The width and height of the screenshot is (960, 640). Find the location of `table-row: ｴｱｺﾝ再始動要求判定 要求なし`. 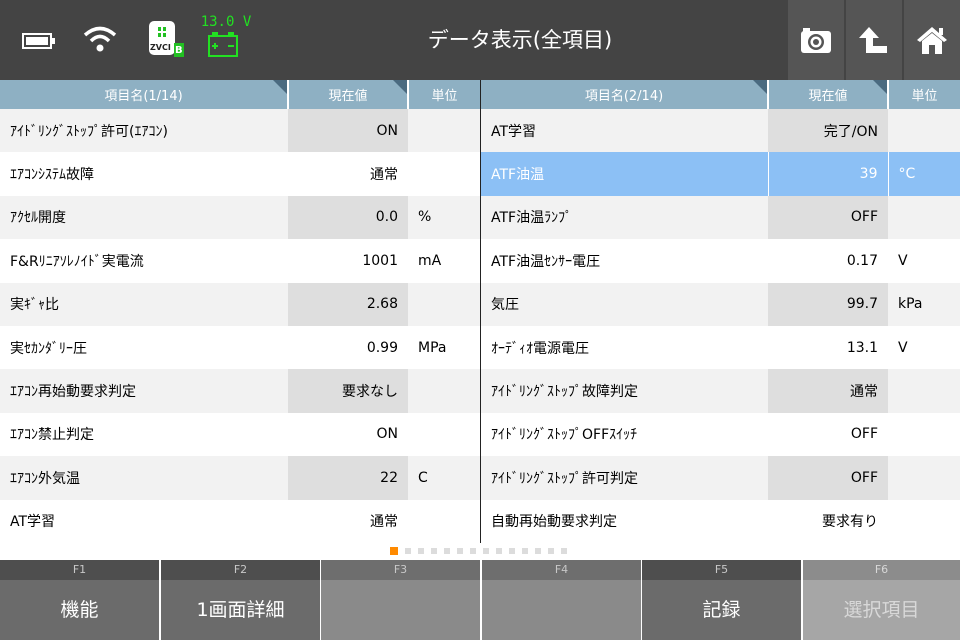

table-row: ｴｱｺﾝ再始動要求判定 要求なし is located at coordinates (240, 391).